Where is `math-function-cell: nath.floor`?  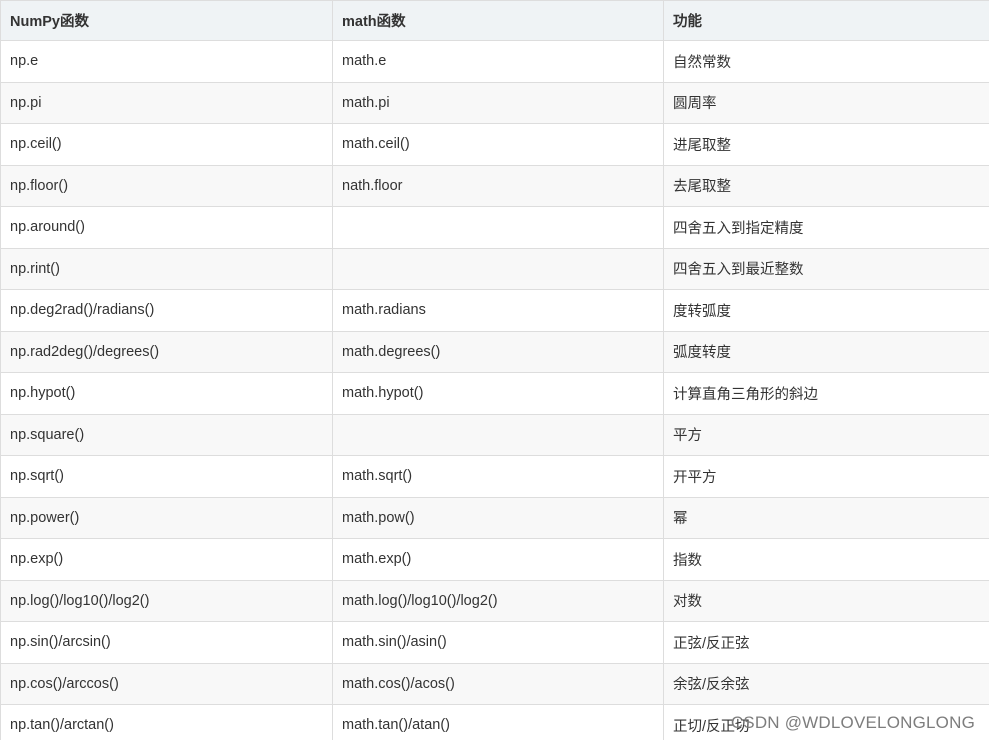
math-function-cell: nath.floor is located at coordinates (498, 185).